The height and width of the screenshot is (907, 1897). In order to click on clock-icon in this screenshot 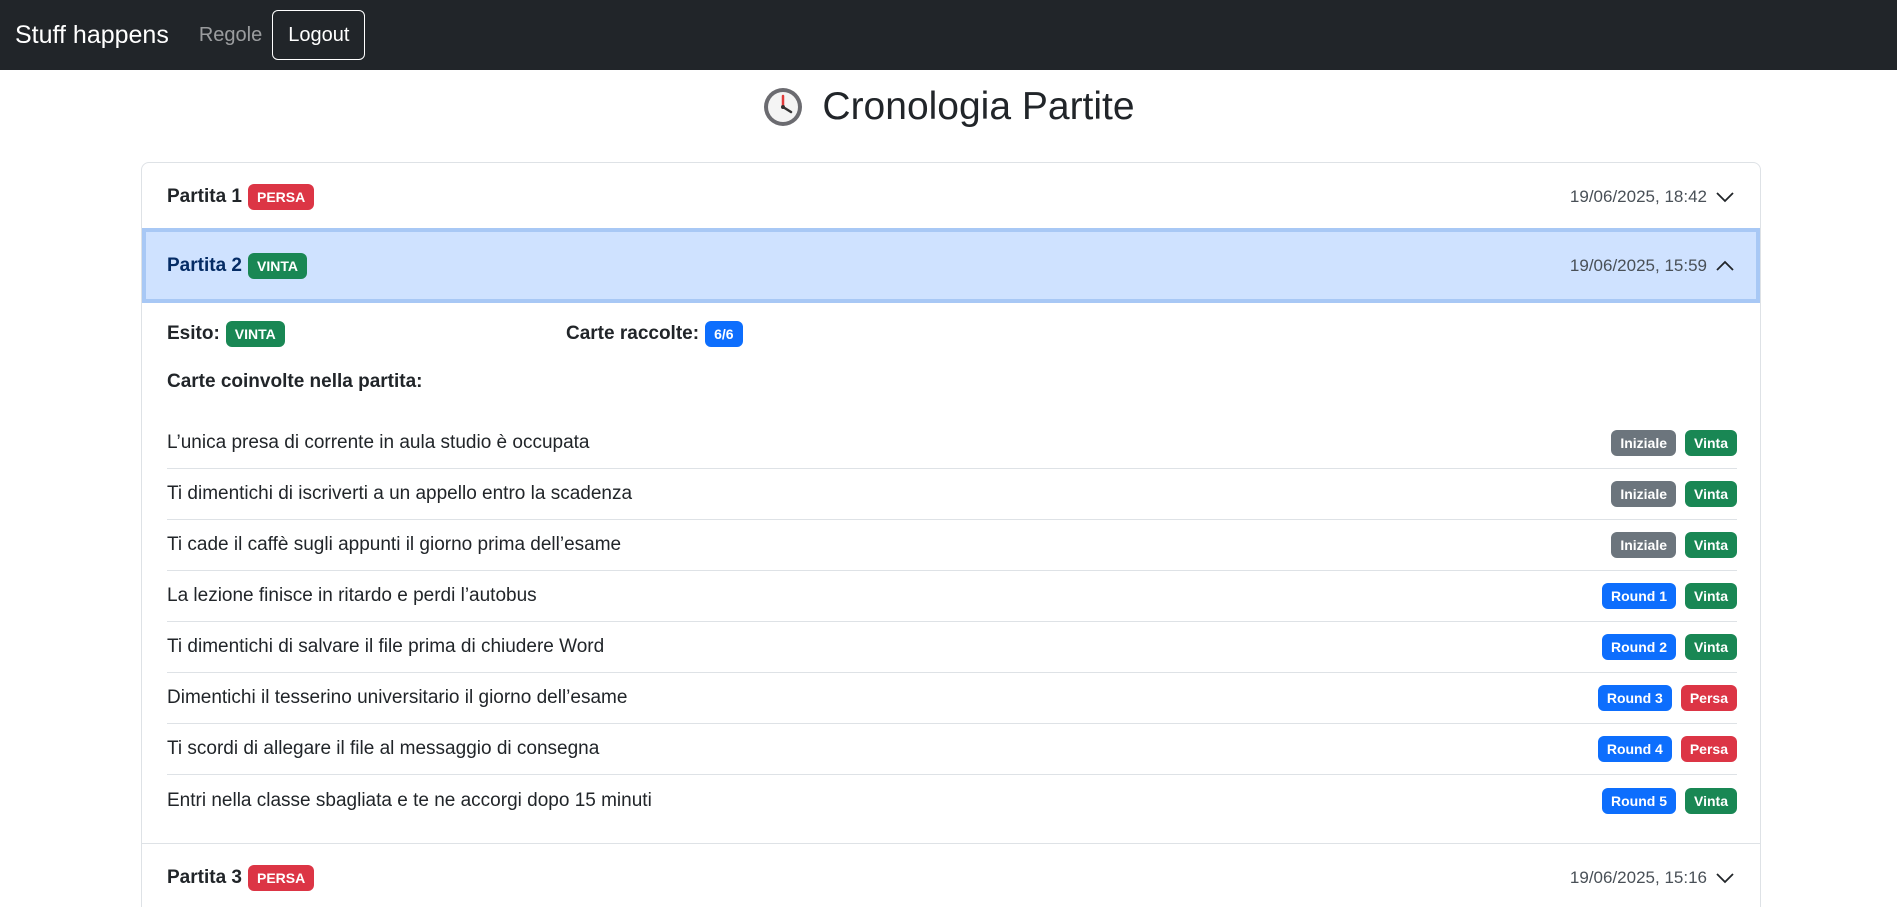, I will do `click(783, 107)`.